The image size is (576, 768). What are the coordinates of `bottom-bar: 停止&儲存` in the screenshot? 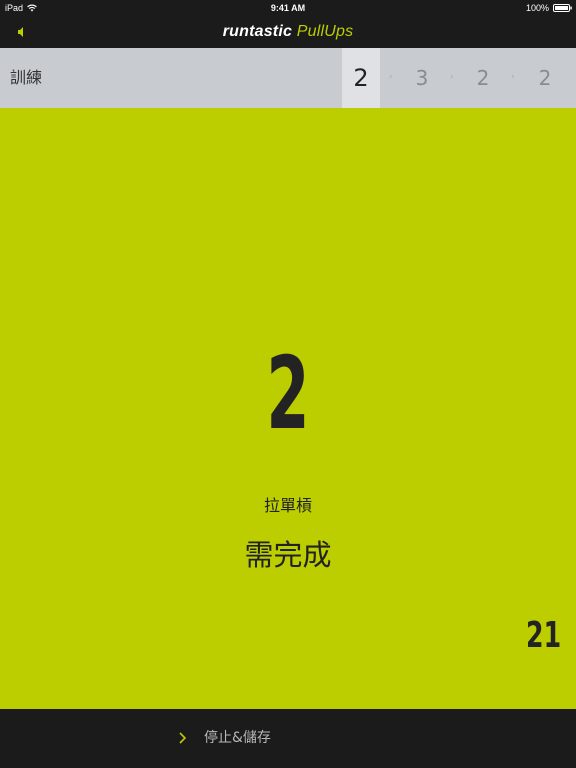 It's located at (288, 738).